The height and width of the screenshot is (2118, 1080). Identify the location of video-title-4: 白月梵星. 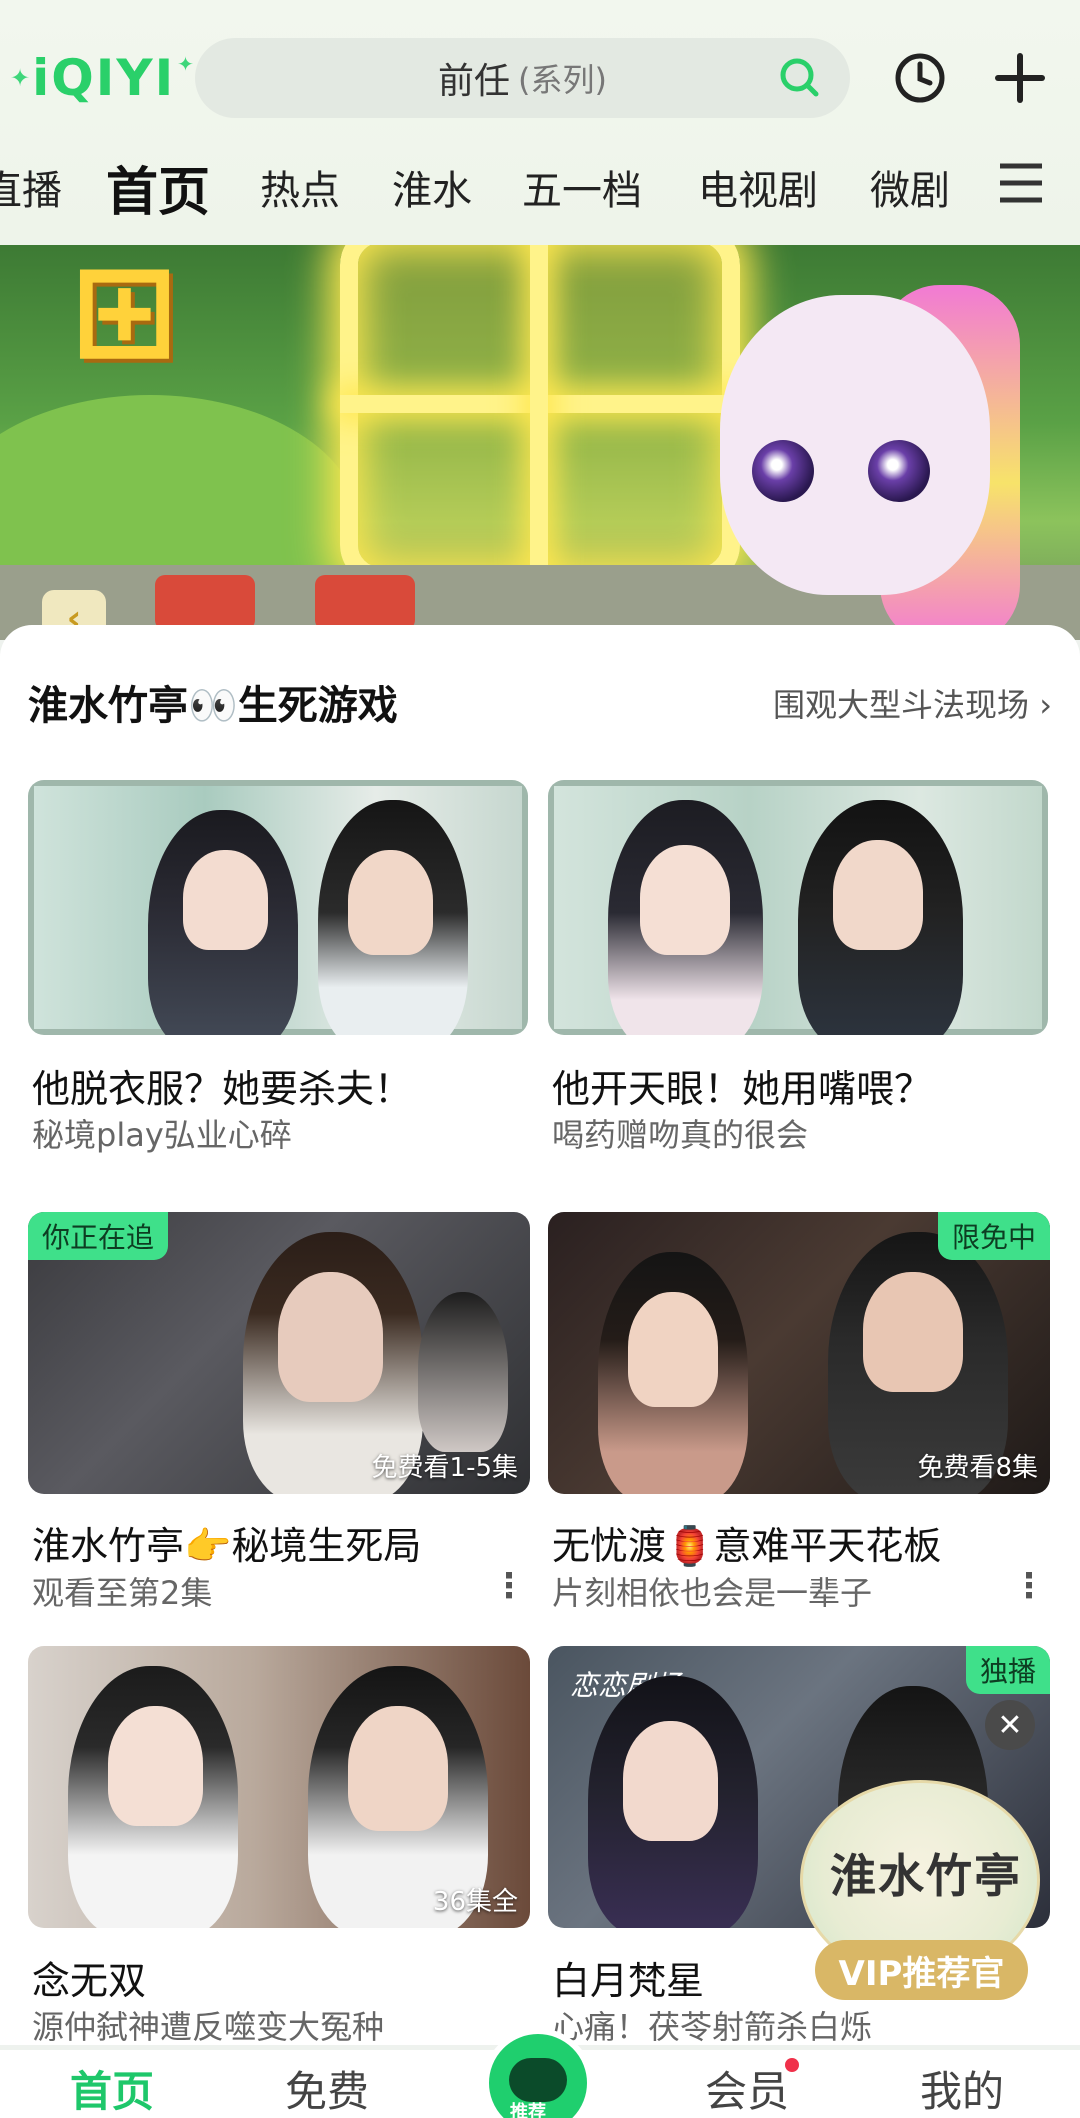
(628, 1977).